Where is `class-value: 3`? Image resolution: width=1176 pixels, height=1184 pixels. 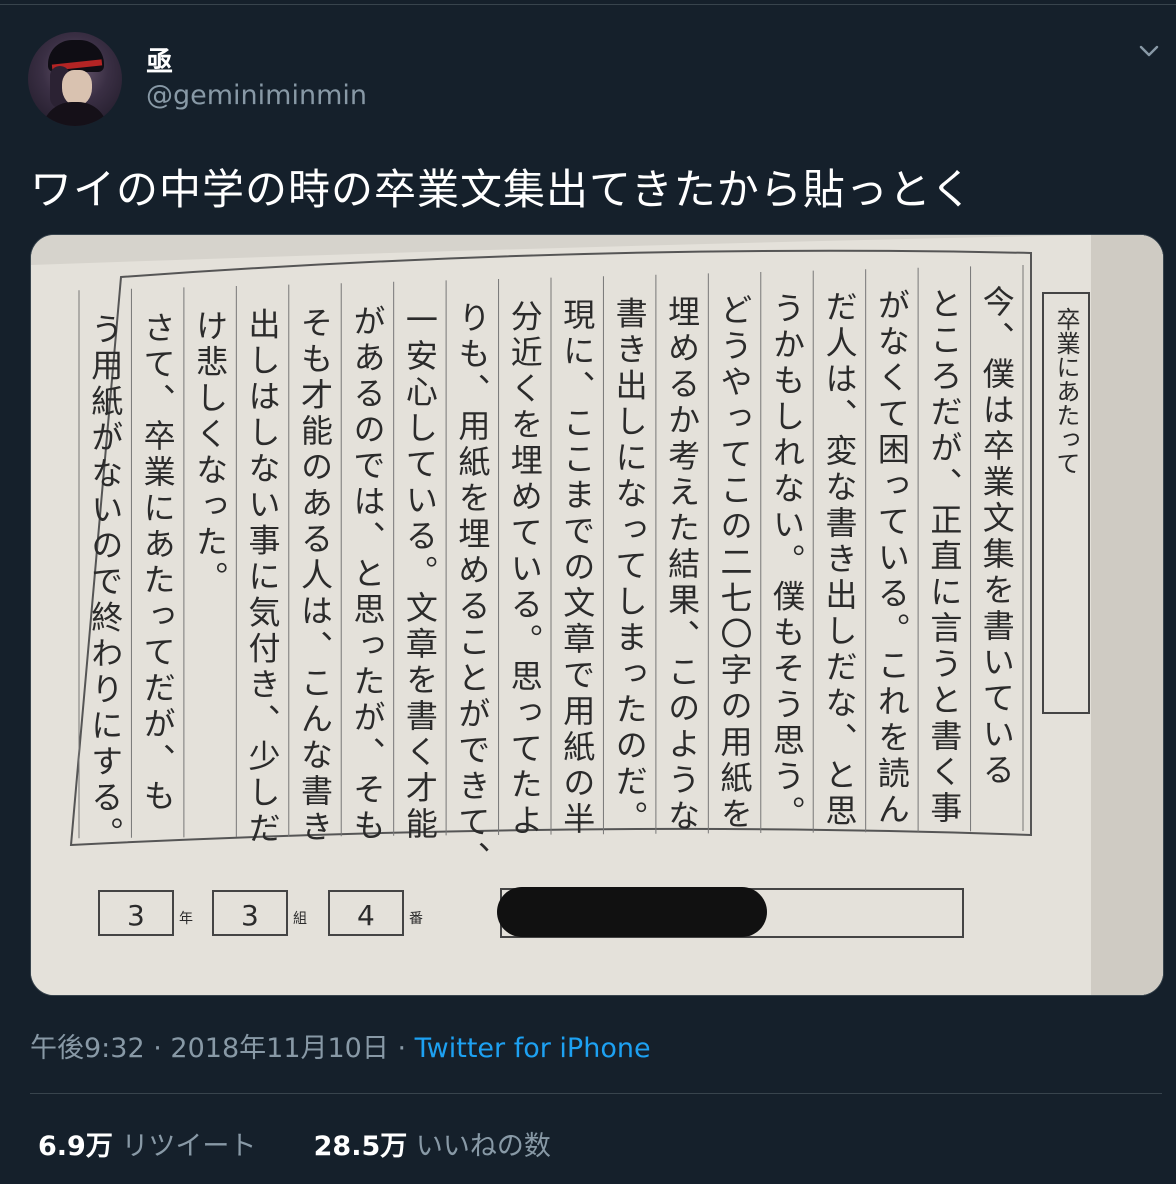 class-value: 3 is located at coordinates (250, 915).